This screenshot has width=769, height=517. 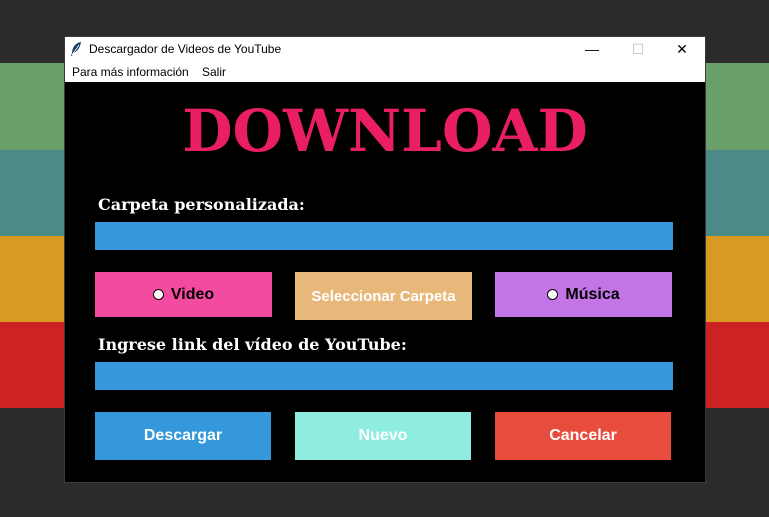 What do you see at coordinates (384, 376) in the screenshot?
I see `link-input` at bounding box center [384, 376].